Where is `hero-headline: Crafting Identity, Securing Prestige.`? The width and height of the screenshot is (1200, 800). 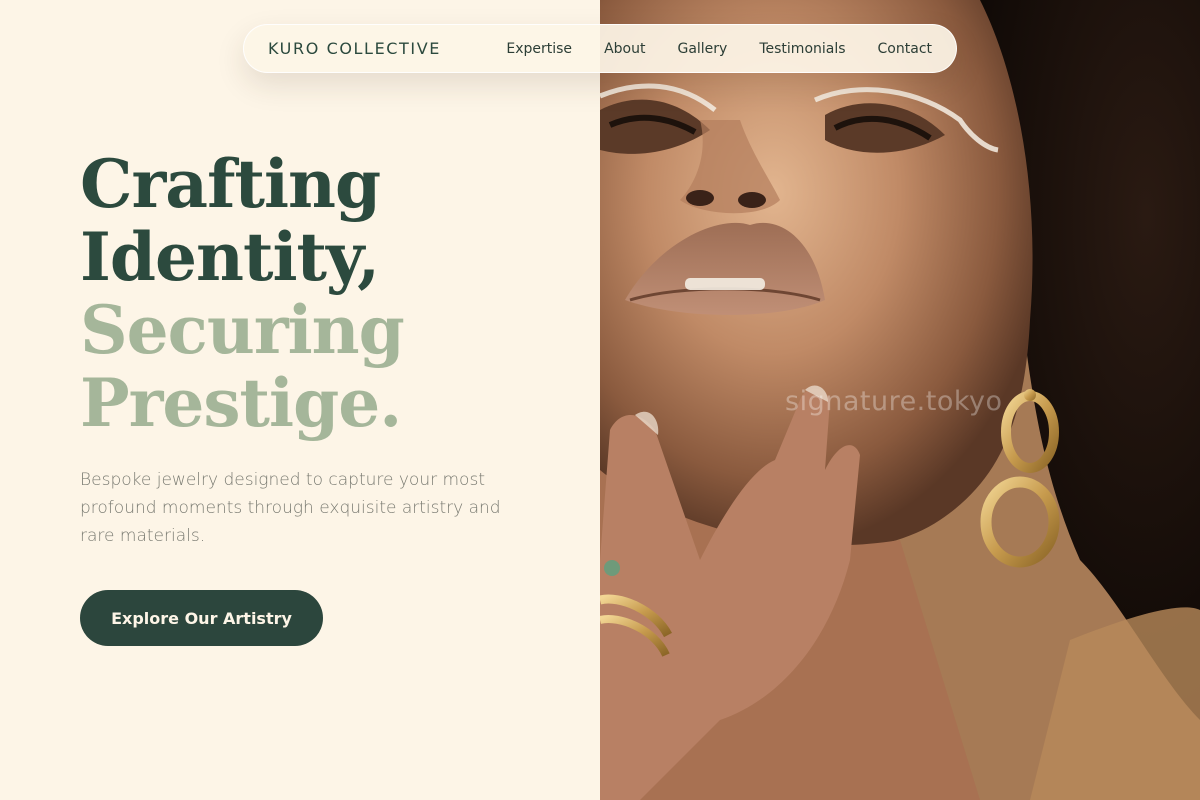 hero-headline: Crafting Identity, Securing Prestige. is located at coordinates (242, 293).